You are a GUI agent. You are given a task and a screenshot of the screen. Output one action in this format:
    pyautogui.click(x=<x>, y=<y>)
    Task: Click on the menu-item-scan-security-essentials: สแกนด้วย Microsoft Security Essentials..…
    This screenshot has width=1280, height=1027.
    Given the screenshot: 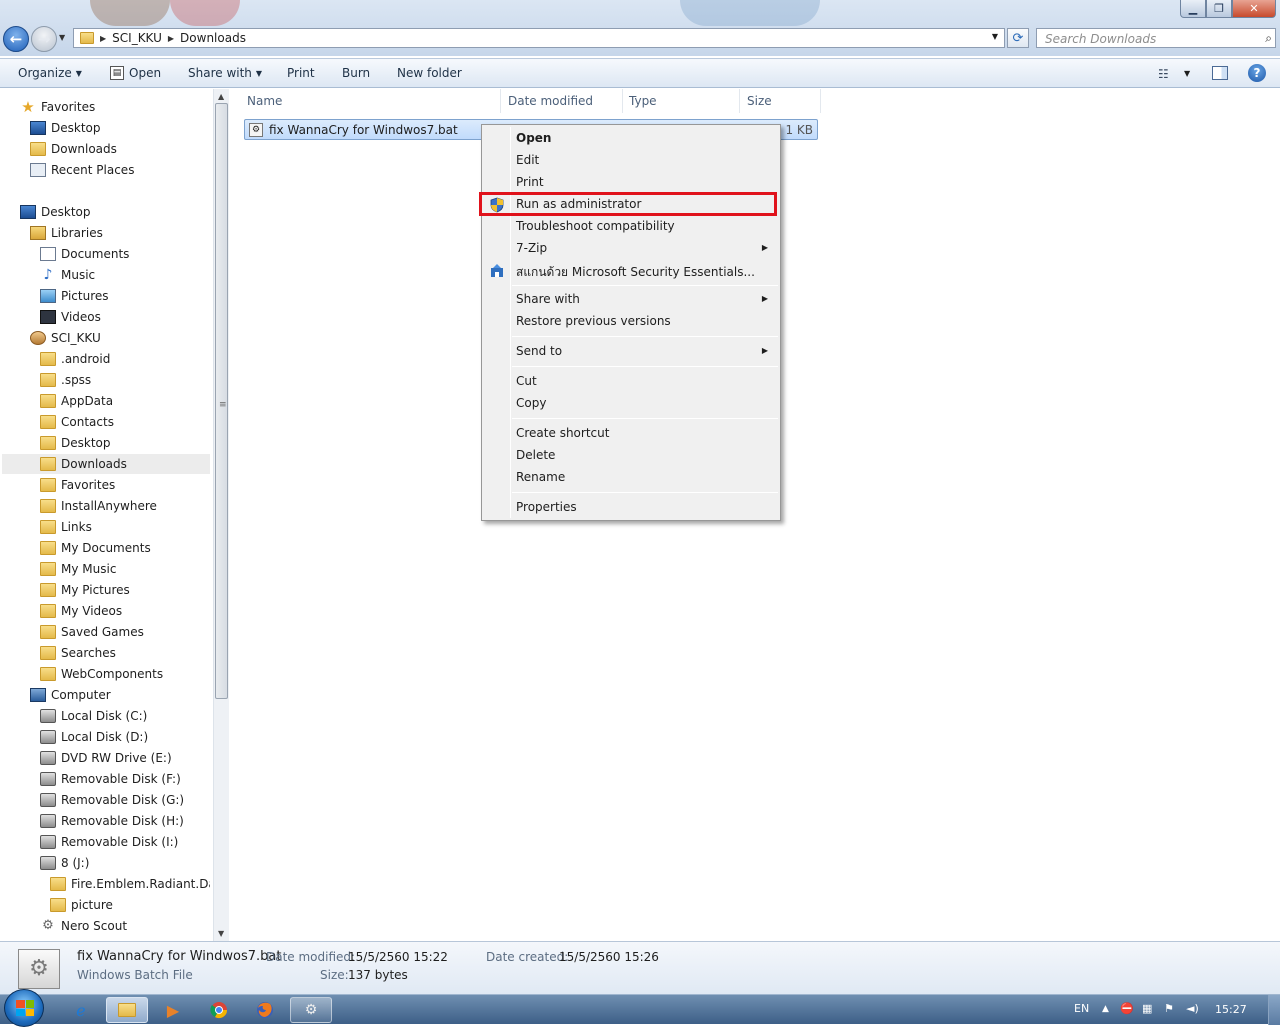 What is the action you would take?
    pyautogui.click(x=631, y=271)
    